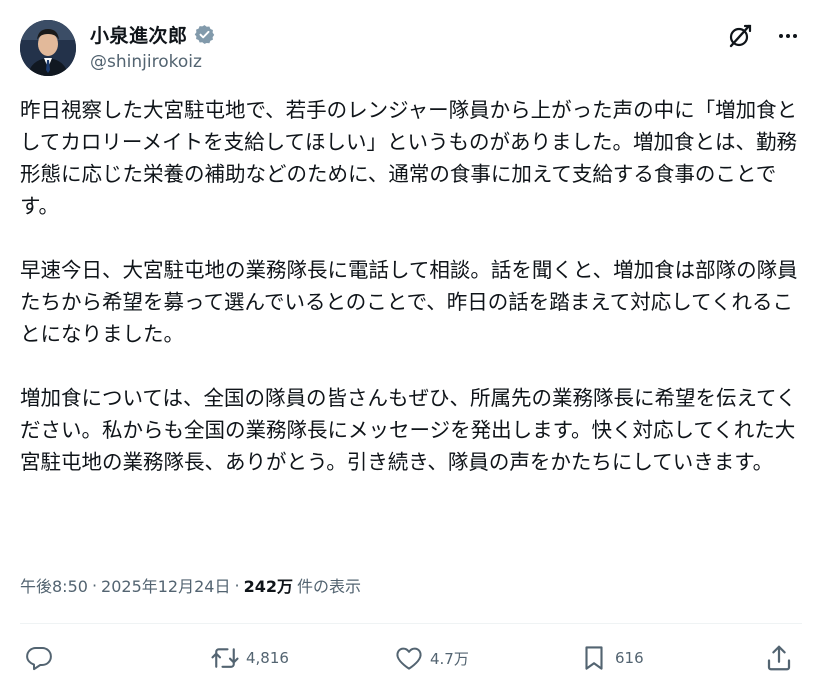  Describe the element at coordinates (225, 658) in the screenshot. I see `repost-icon` at that location.